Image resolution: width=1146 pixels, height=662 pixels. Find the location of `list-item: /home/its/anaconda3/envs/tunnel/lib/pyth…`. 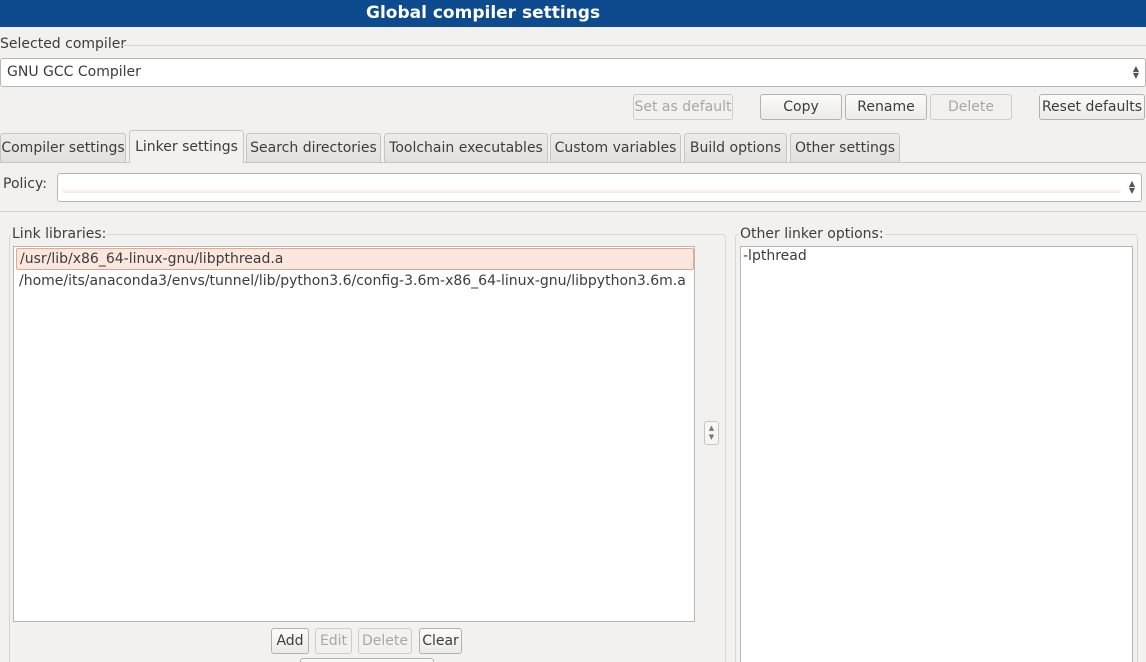

list-item: /home/its/anaconda3/envs/tunnel/lib/pyth… is located at coordinates (355, 282).